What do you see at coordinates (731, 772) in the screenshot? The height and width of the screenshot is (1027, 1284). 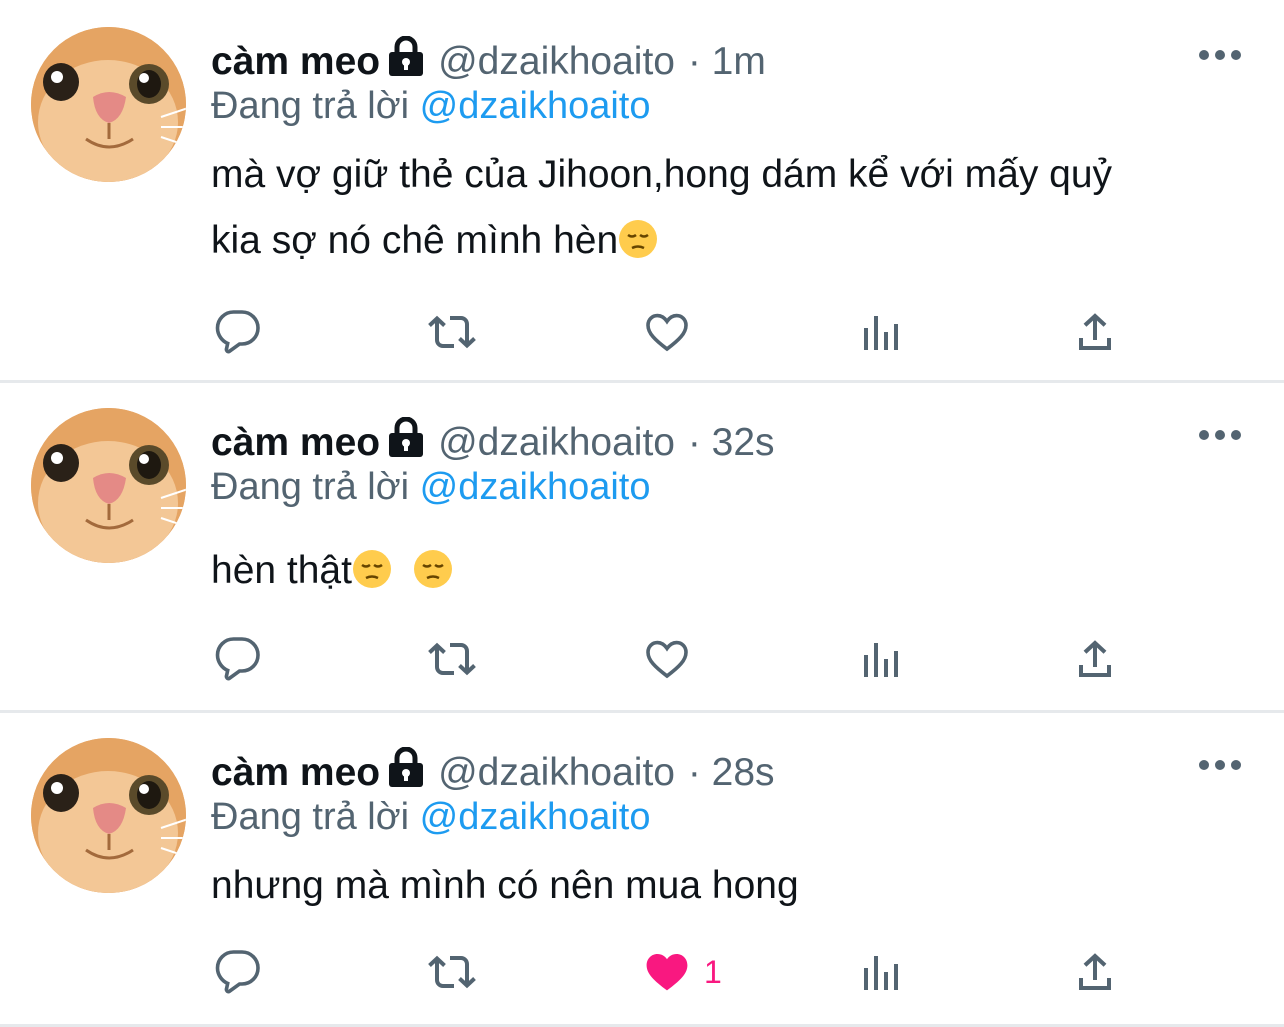 I see `timestamp: · 28s` at bounding box center [731, 772].